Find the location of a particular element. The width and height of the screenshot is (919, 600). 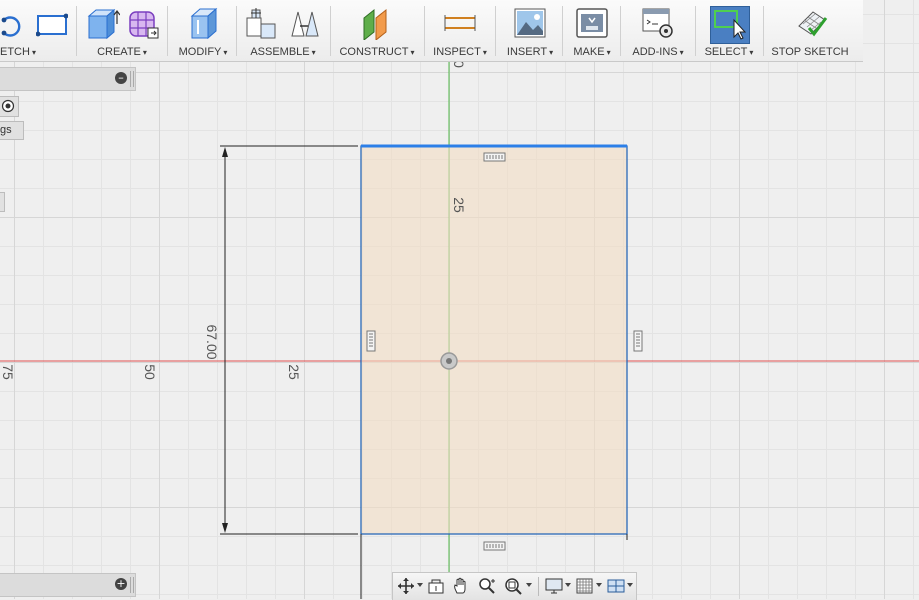

stop-sketch-icon is located at coordinates (812, 23).